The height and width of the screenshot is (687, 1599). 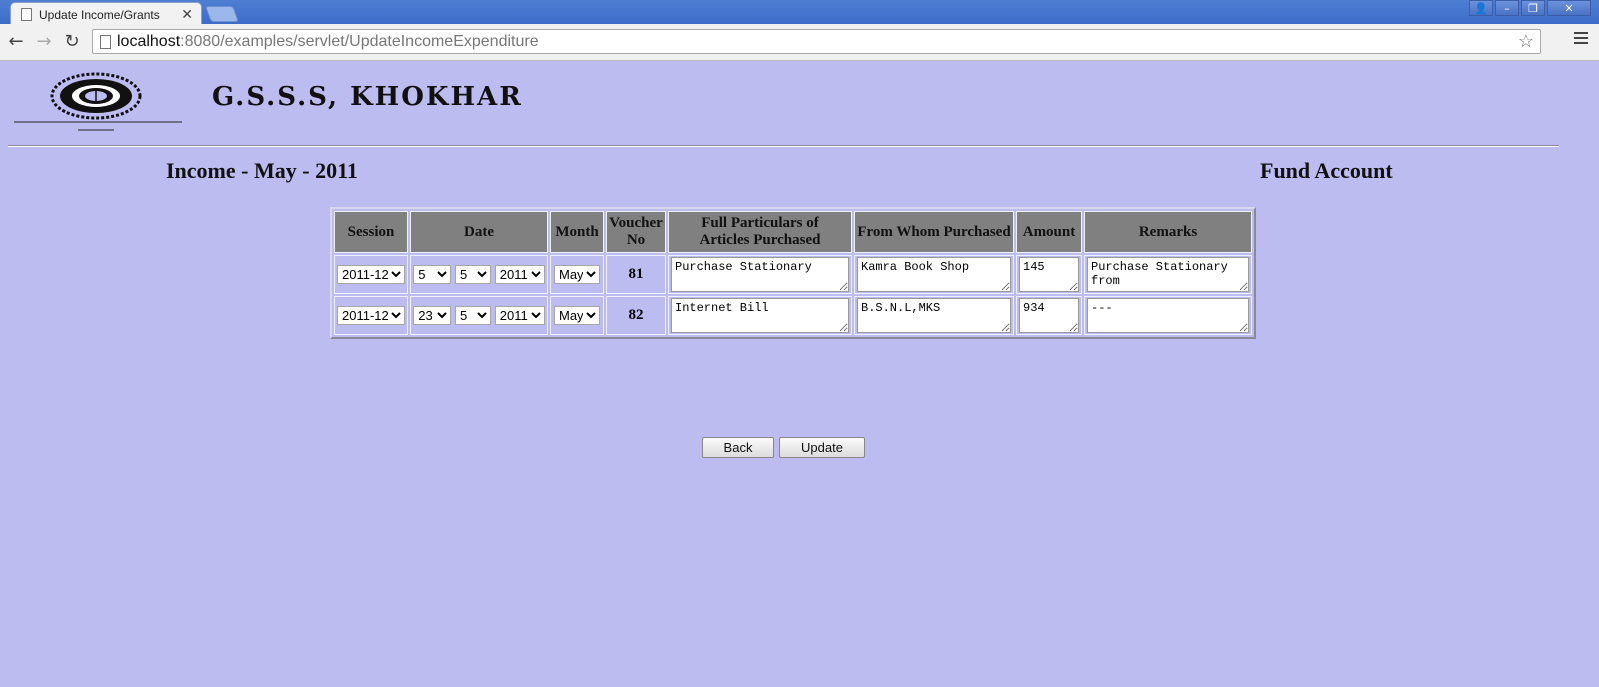 What do you see at coordinates (1569, 8) in the screenshot?
I see `close-window-button: ✕` at bounding box center [1569, 8].